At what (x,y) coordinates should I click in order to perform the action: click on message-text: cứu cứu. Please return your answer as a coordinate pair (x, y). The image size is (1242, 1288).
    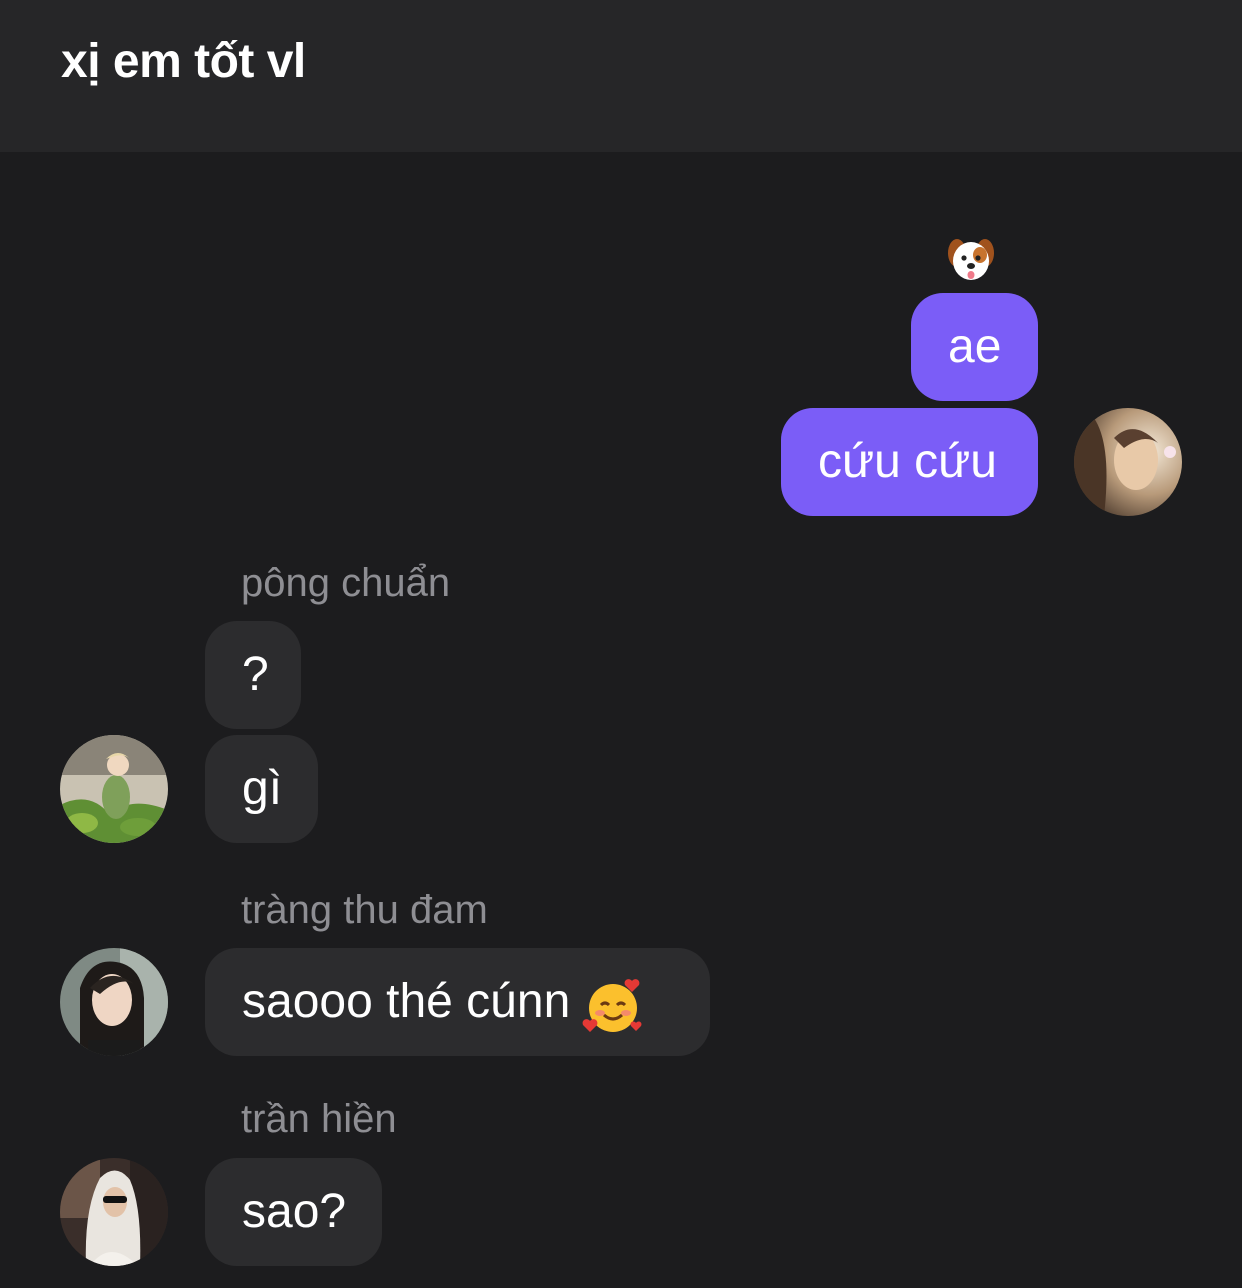
    Looking at the image, I should click on (907, 461).